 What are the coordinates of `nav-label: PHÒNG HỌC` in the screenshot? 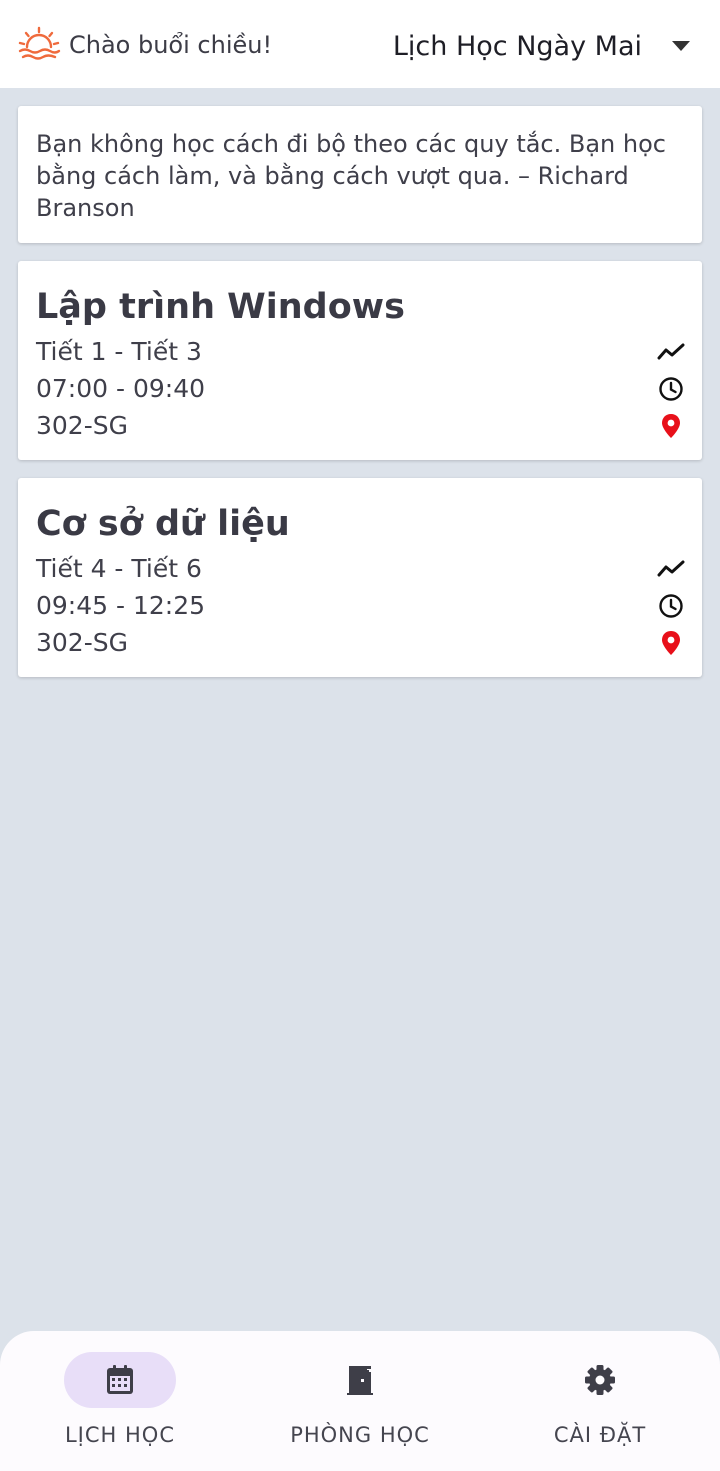 It's located at (360, 1435).